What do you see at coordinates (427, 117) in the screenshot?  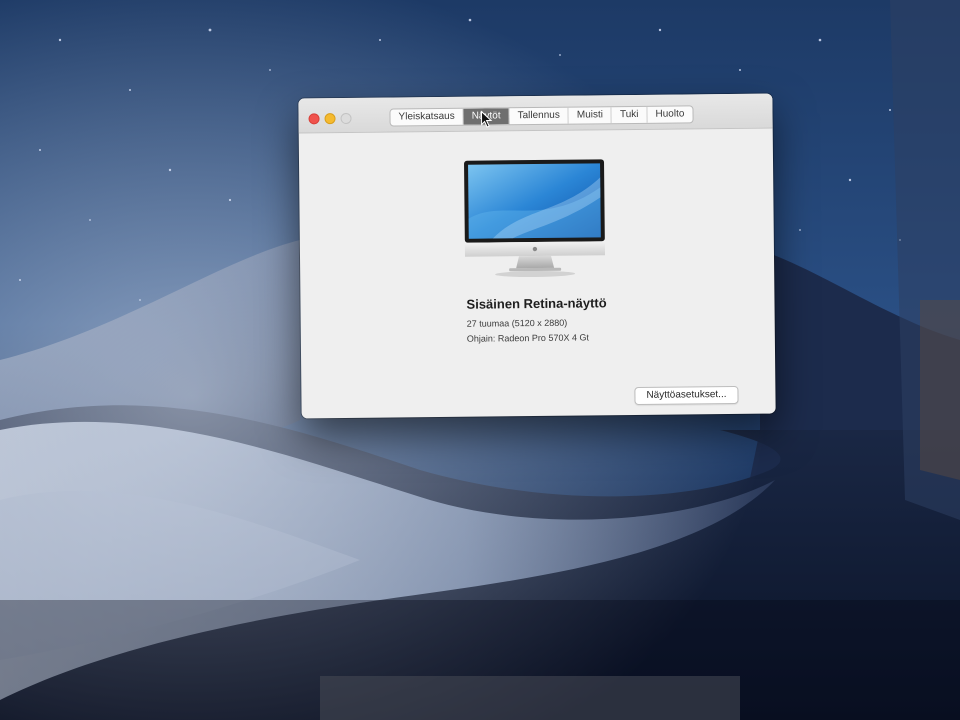 I see `tab-overview: Yleiskatsaus` at bounding box center [427, 117].